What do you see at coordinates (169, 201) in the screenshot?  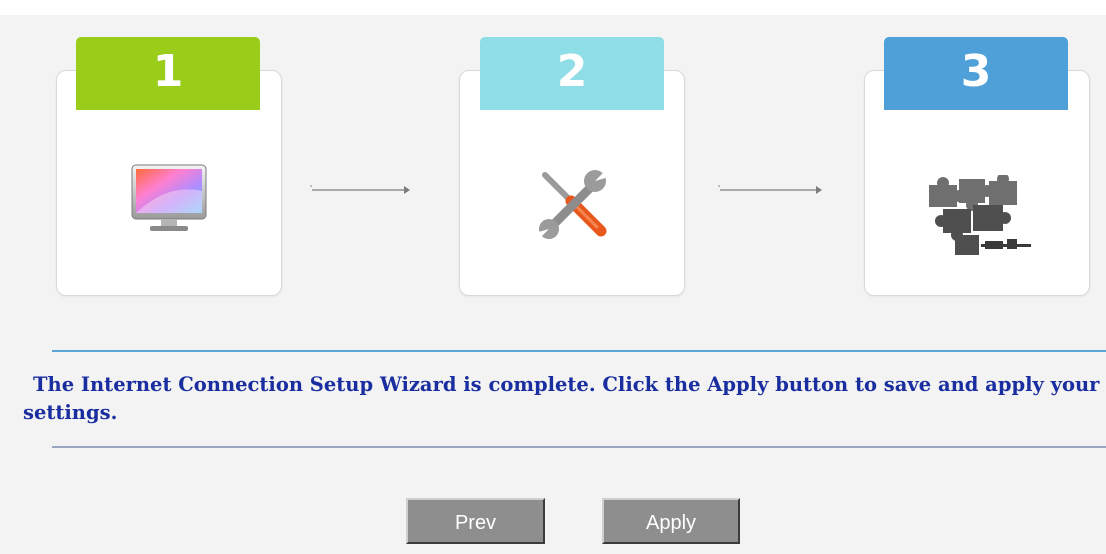 I see `monitor-icon` at bounding box center [169, 201].